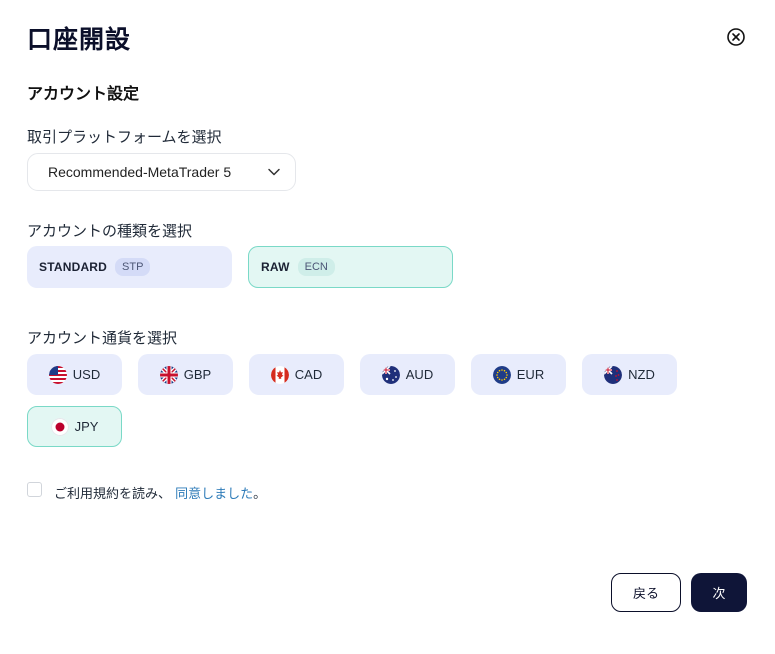  What do you see at coordinates (86, 374) in the screenshot?
I see `currency-code: USD` at bounding box center [86, 374].